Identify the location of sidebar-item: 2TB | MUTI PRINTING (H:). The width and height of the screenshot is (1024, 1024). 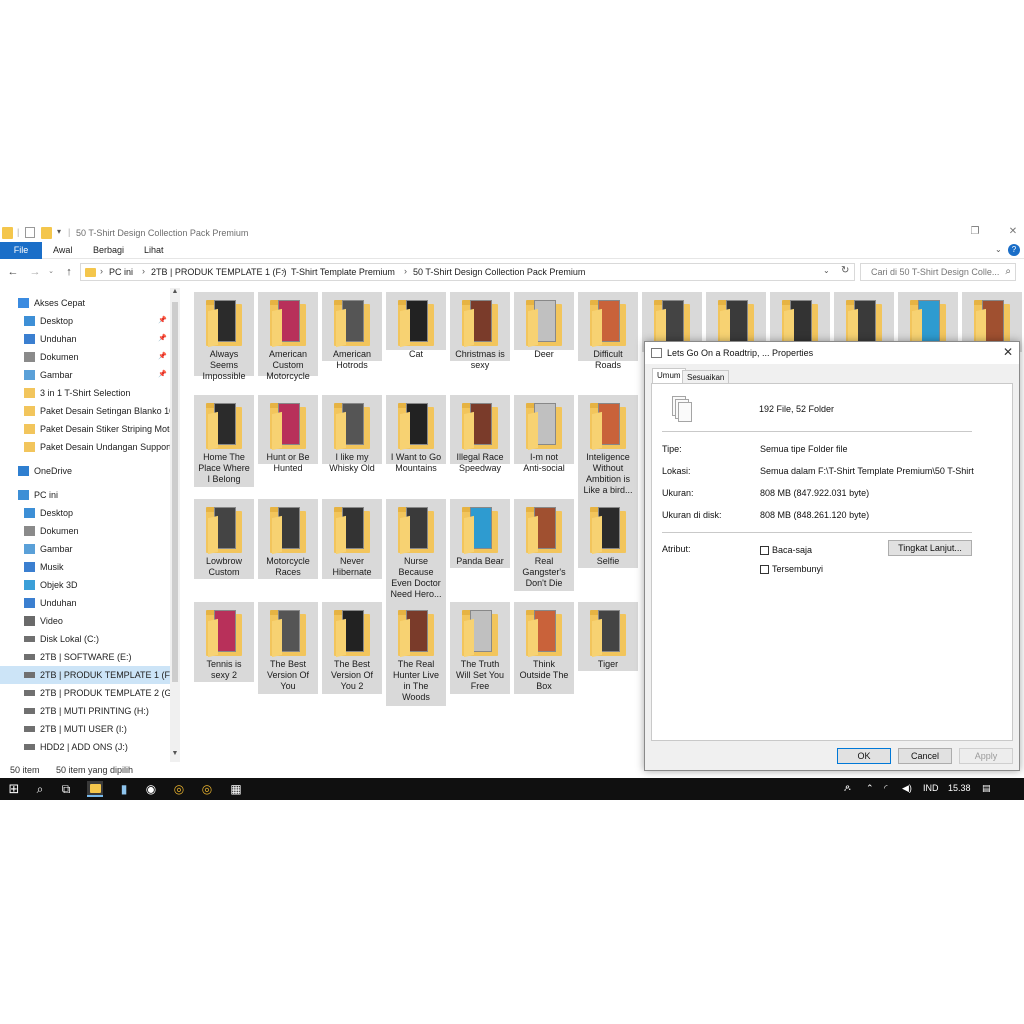
(85, 711).